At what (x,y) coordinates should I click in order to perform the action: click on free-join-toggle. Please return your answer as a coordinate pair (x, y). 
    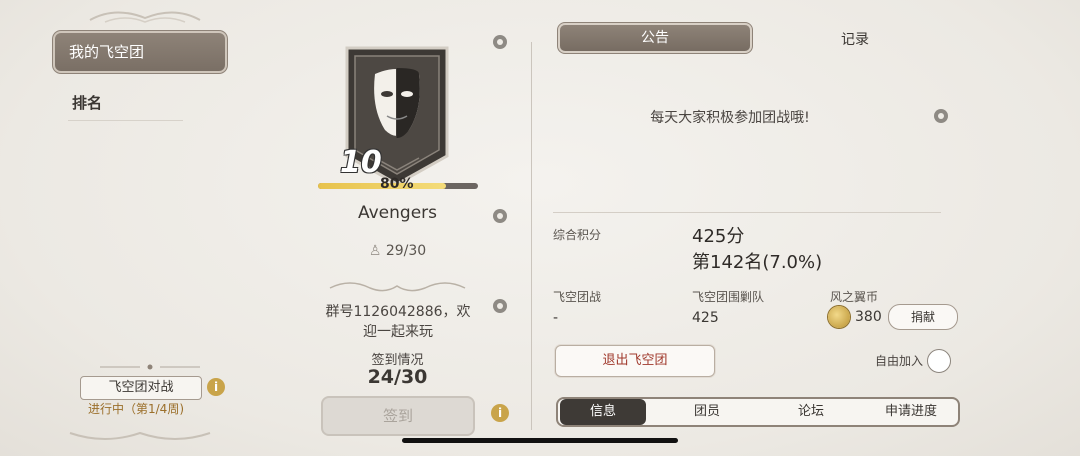
    Looking at the image, I should click on (939, 361).